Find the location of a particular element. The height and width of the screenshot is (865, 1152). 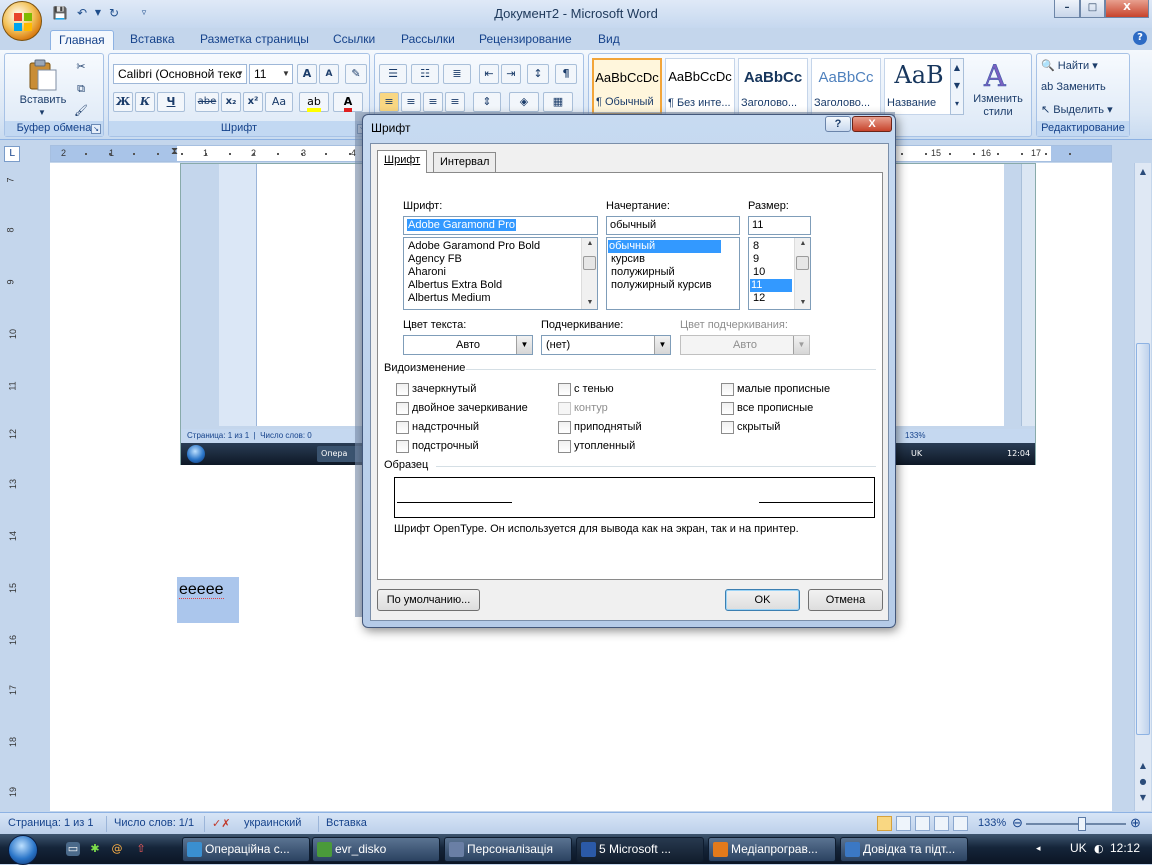

style-tile: AaBbCcDc ¶ Обычный is located at coordinates (627, 86).